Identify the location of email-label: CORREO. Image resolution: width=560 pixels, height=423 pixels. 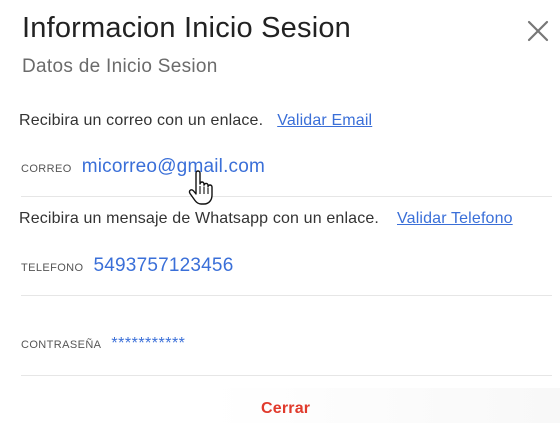
(46, 169).